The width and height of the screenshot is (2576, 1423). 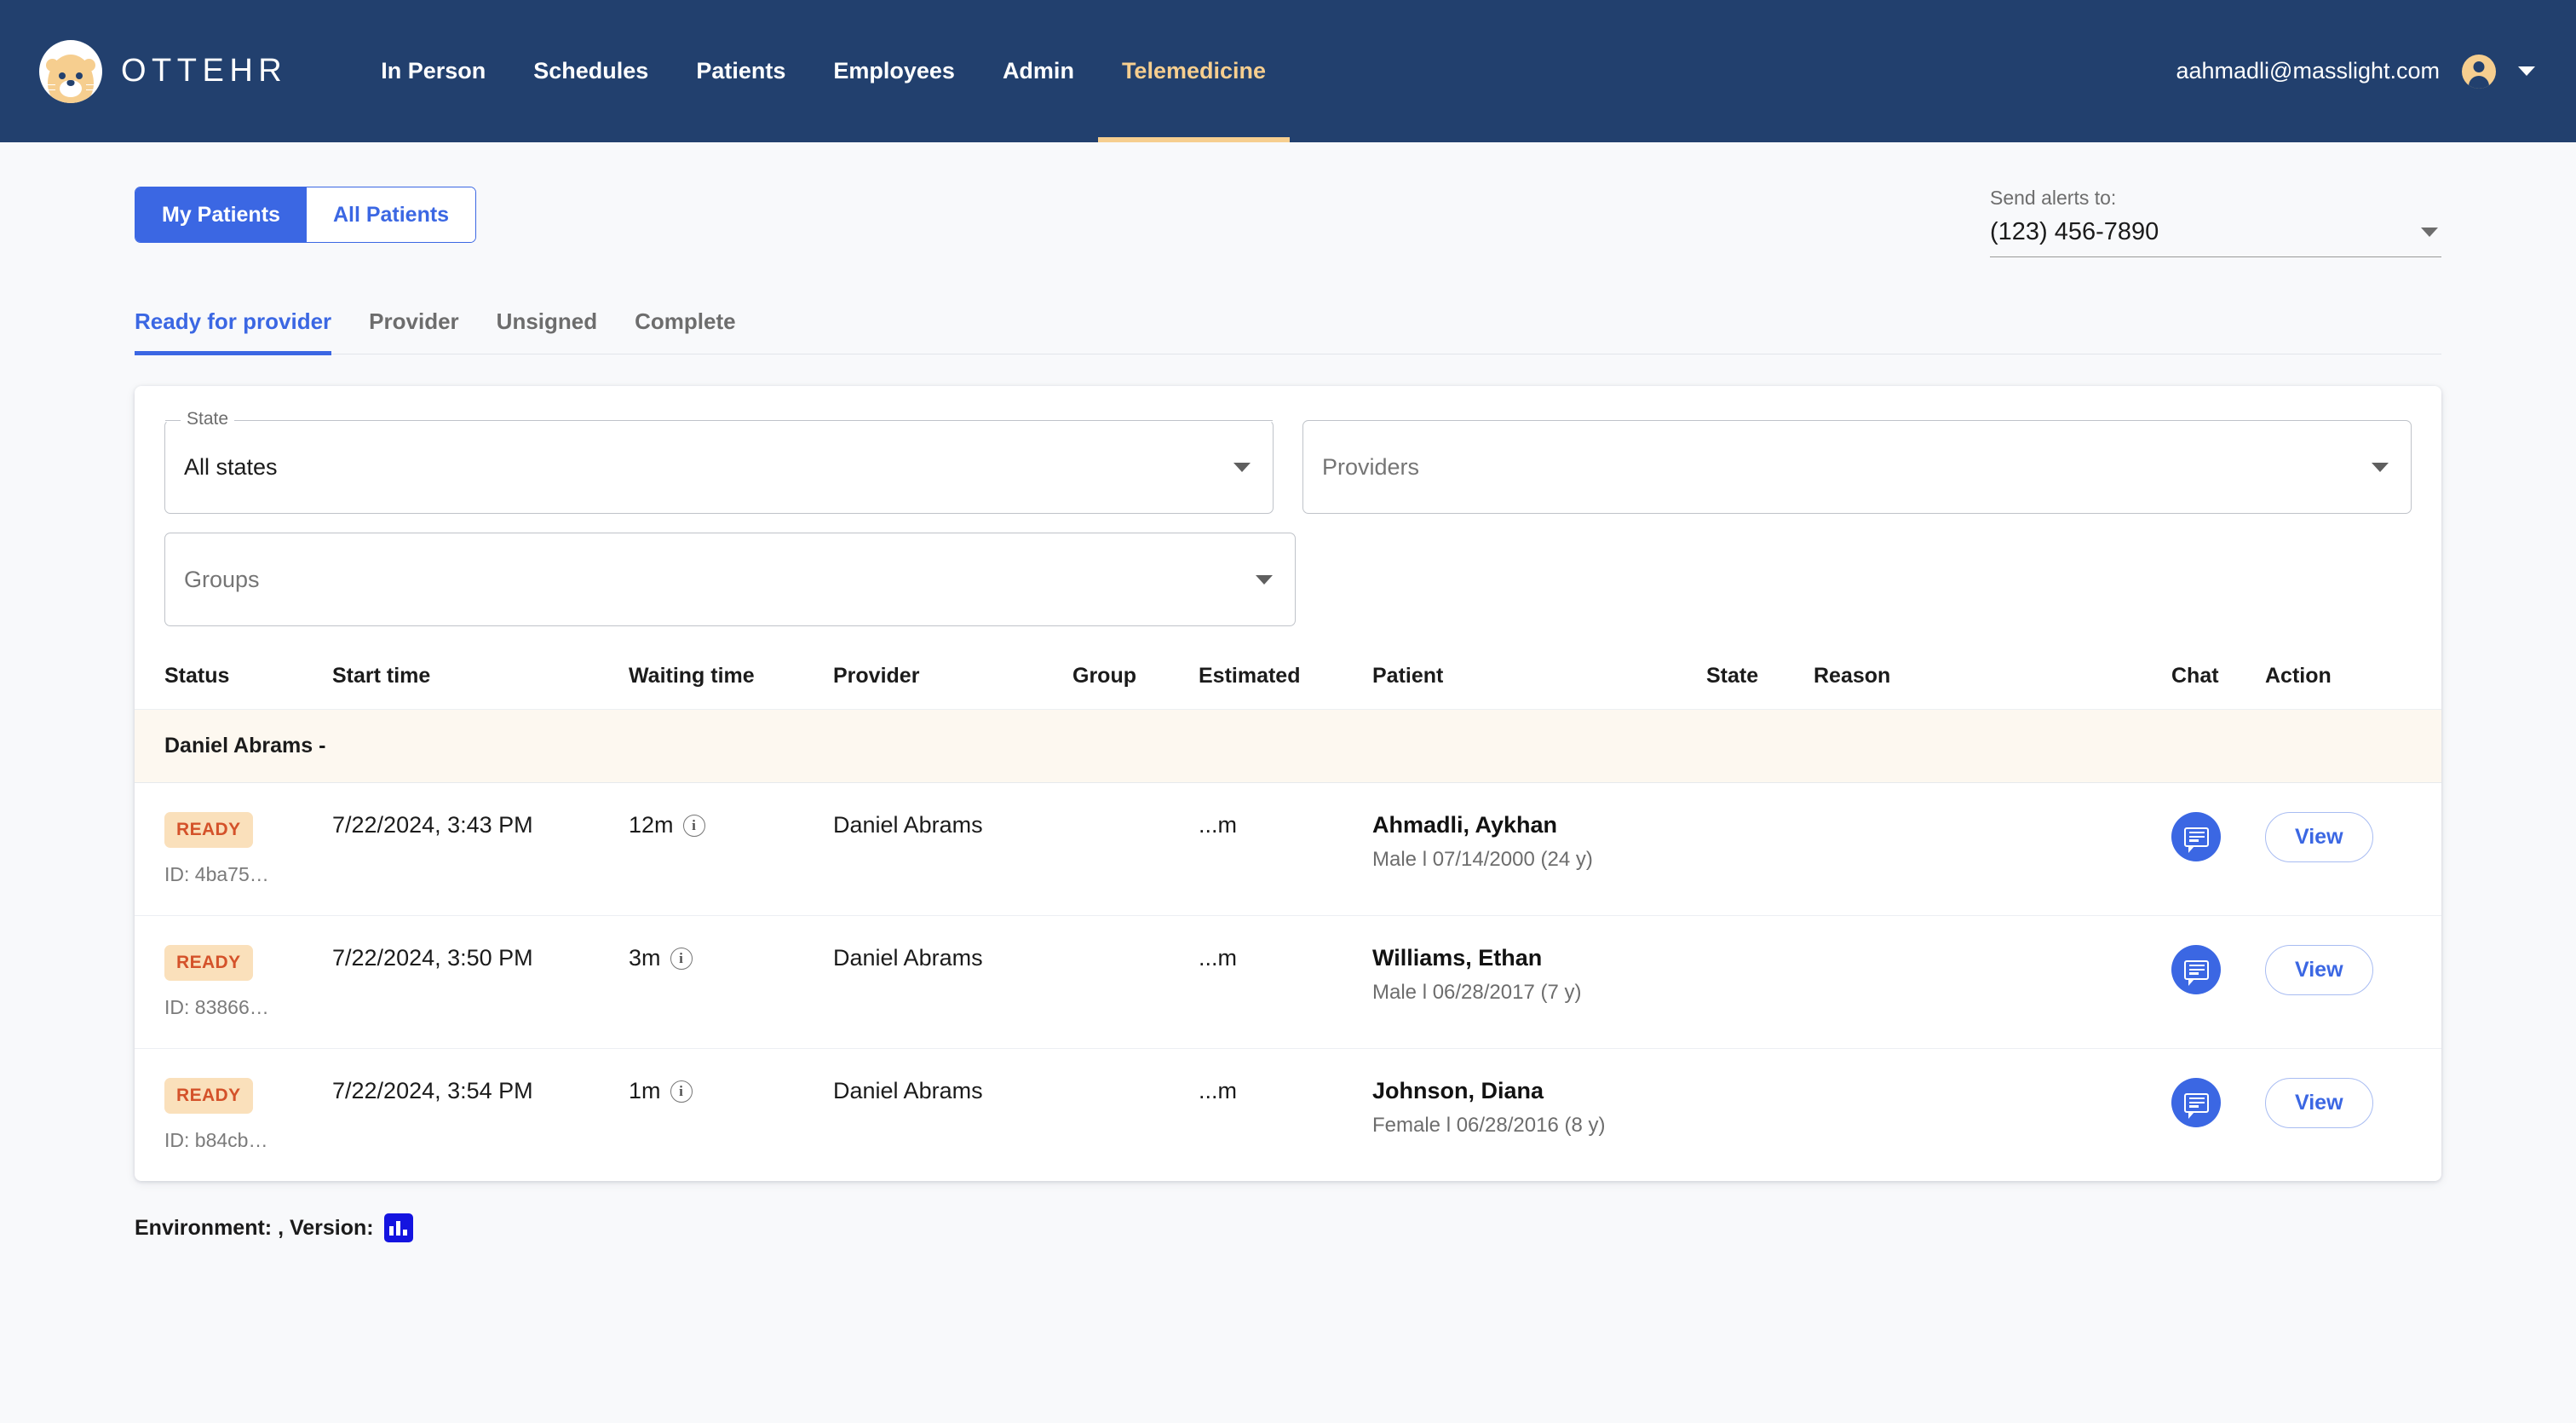 I want to click on patients-filter-toggle: My Patients All Patients, so click(x=306, y=215).